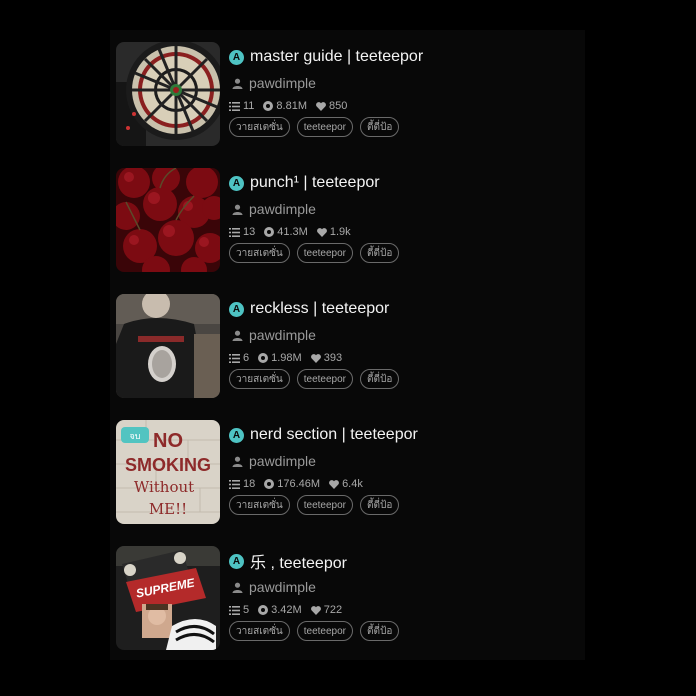 The height and width of the screenshot is (696, 696). I want to click on reads-count: 176.46M, so click(299, 484).